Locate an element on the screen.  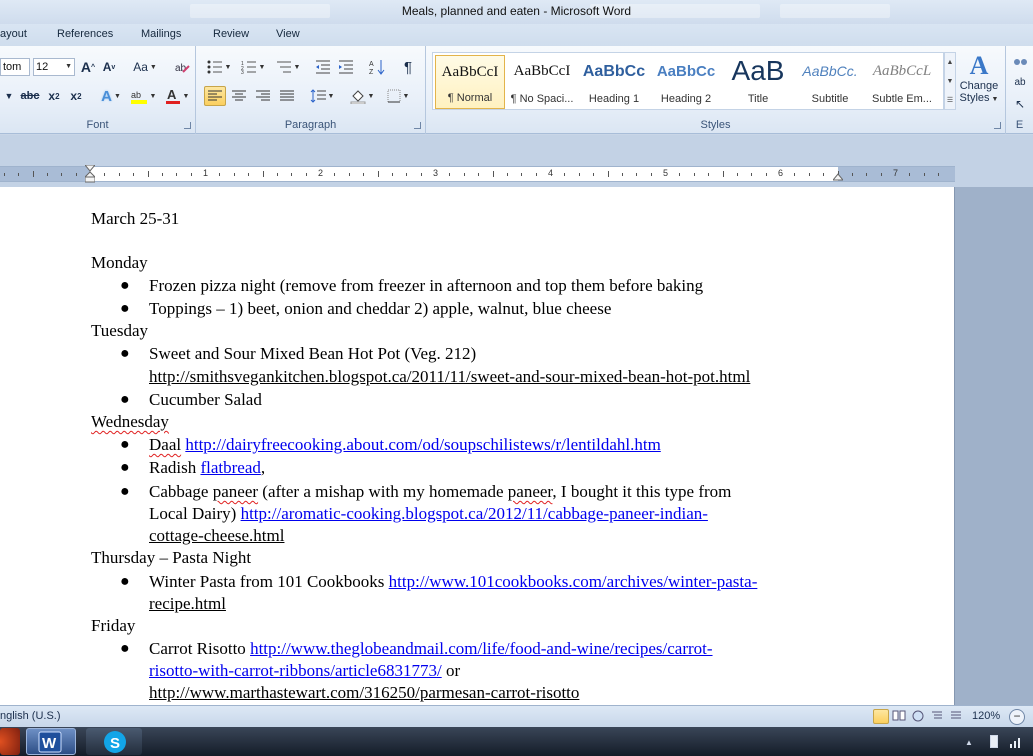
increase-indent-button is located at coordinates (346, 67).